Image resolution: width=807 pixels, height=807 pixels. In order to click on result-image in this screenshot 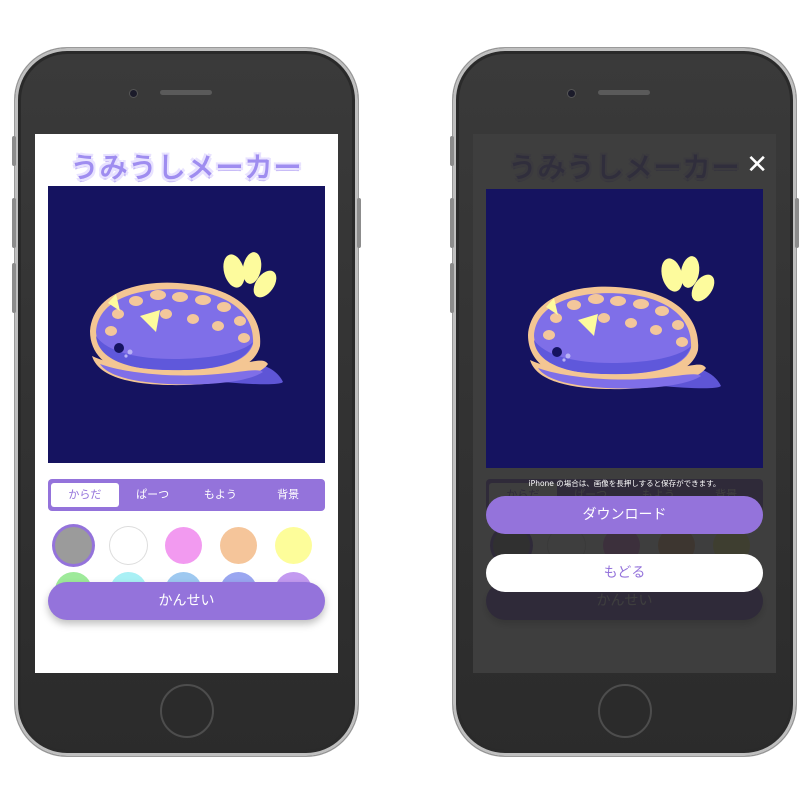, I will do `click(624, 328)`.